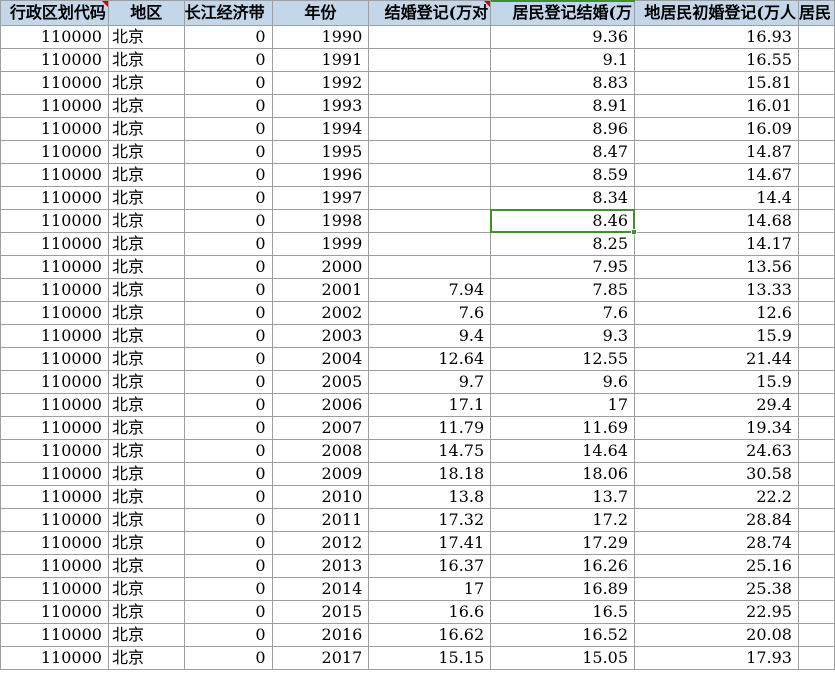  Describe the element at coordinates (716, 428) in the screenshot. I see `table-cell: 19.34` at that location.